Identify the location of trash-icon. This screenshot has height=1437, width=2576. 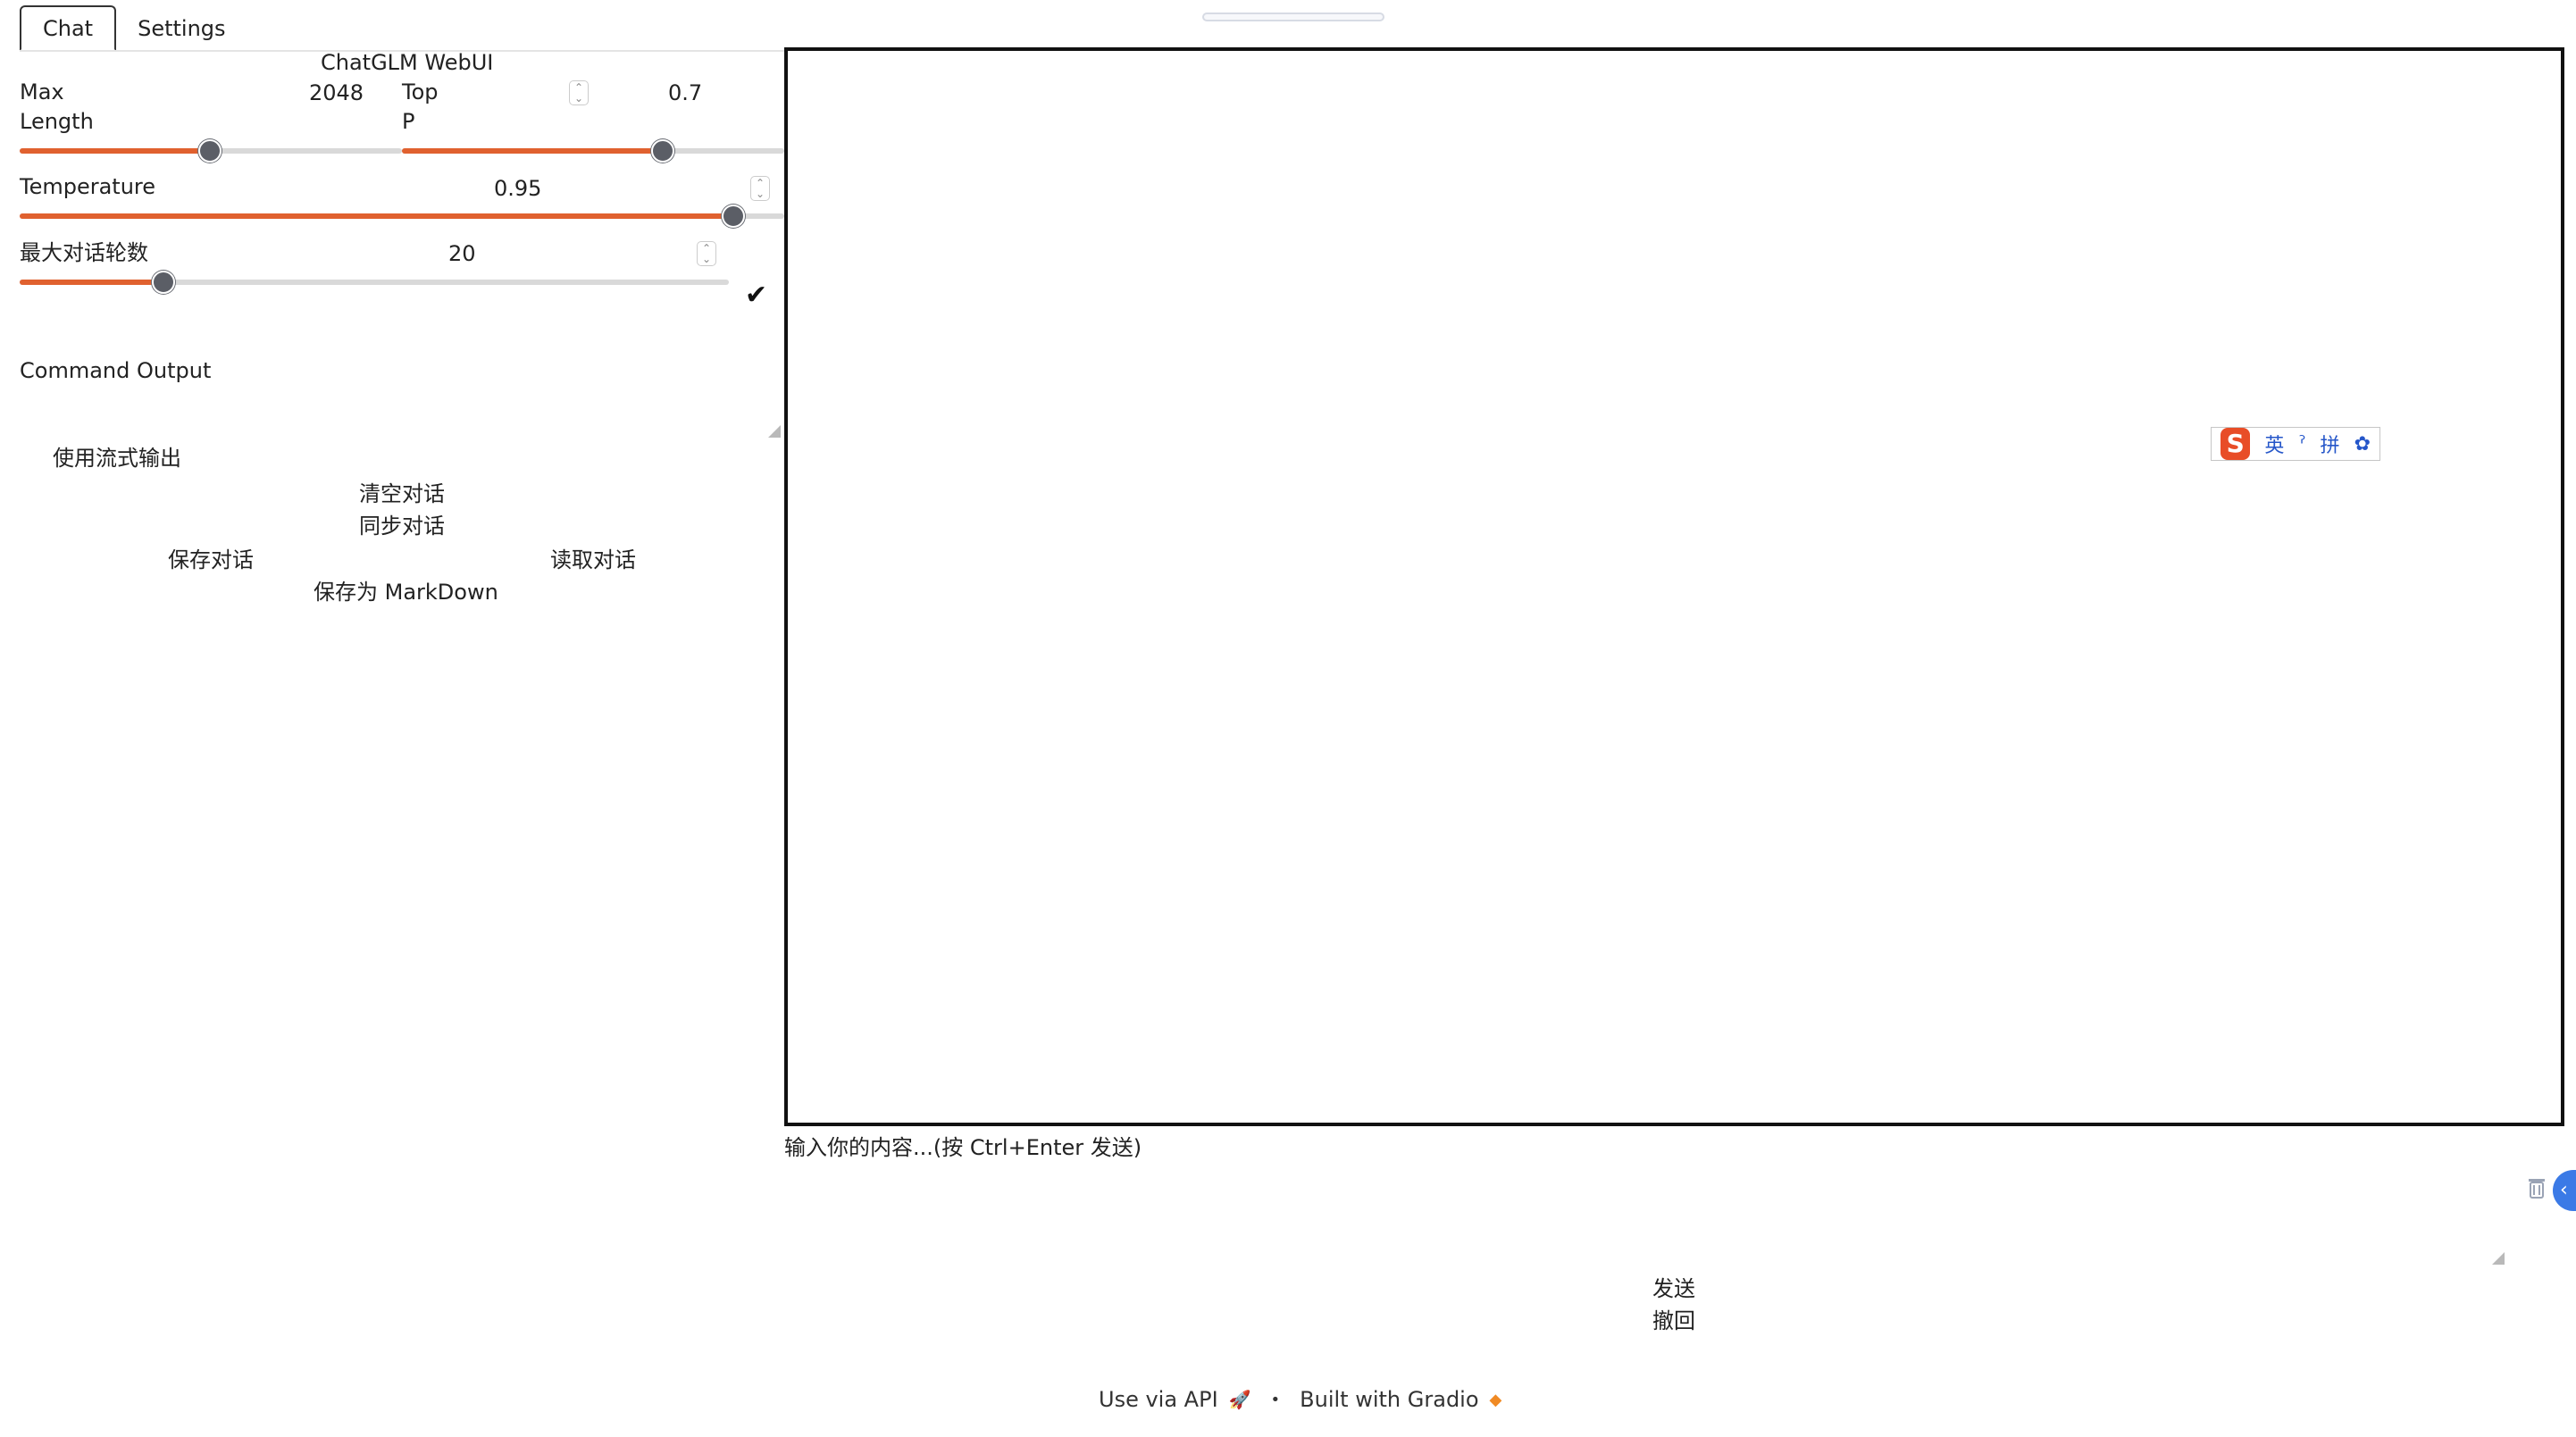
(2536, 1187).